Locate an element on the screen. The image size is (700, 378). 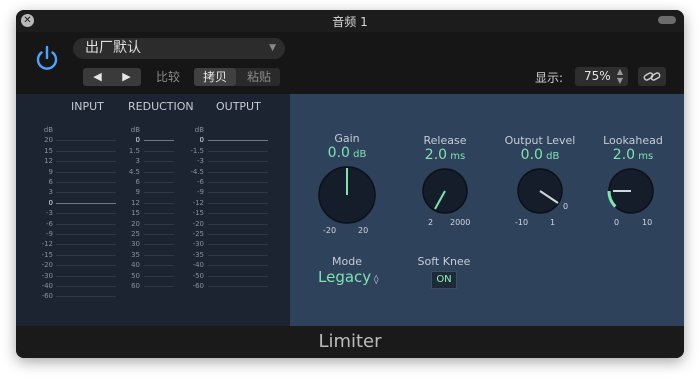
input-meter-tick: 12 is located at coordinates (48, 161).